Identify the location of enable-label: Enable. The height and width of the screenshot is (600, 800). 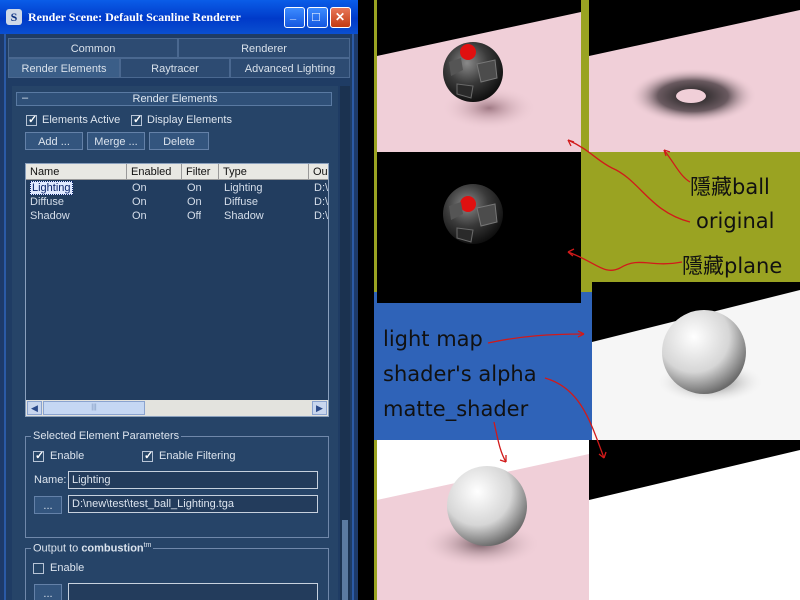
(67, 456).